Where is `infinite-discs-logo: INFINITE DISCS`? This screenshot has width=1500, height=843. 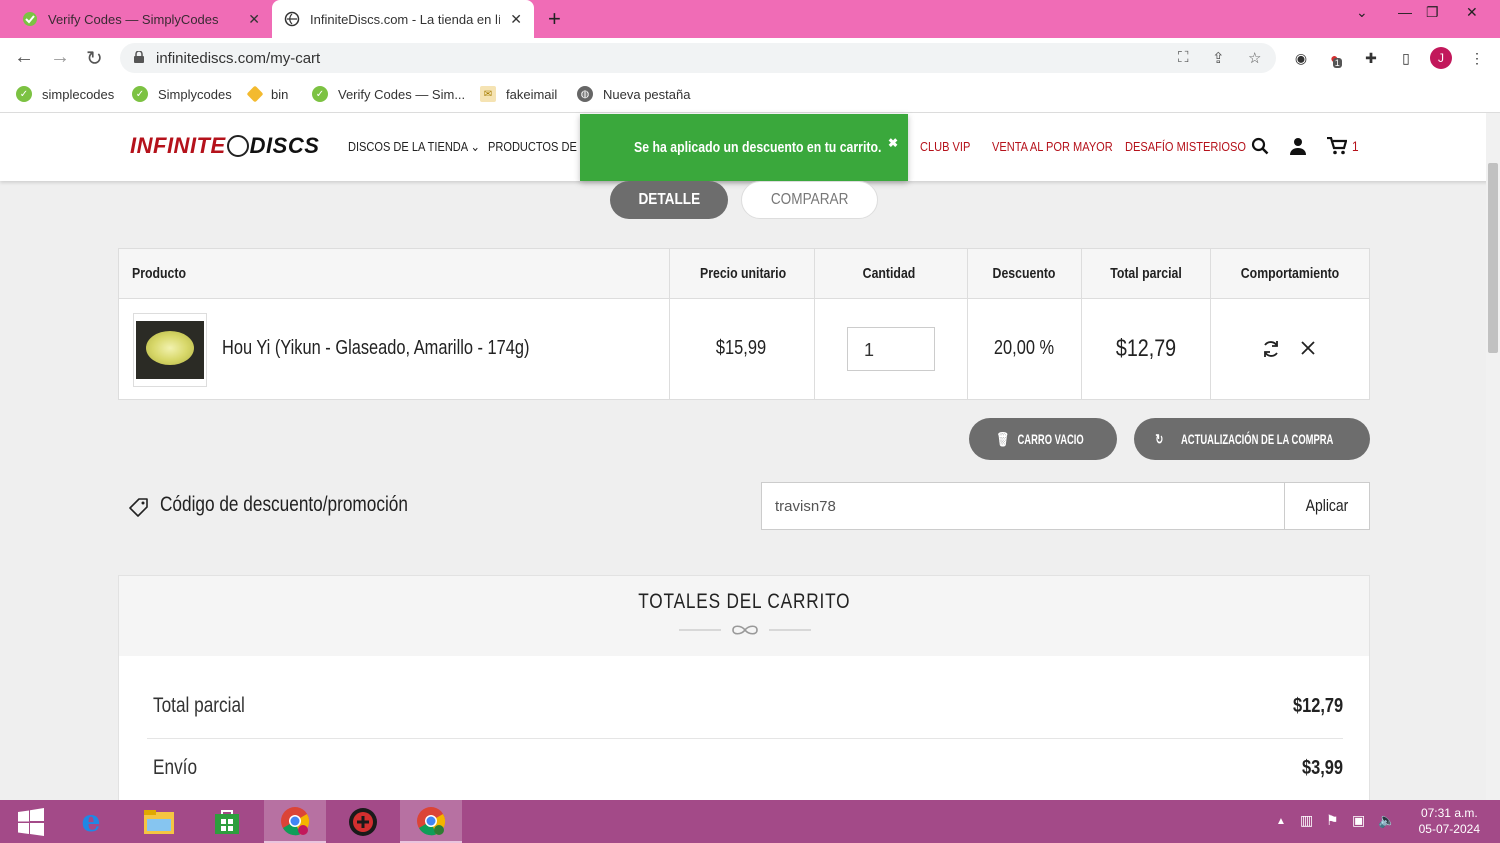
infinite-discs-logo: INFINITE DISCS is located at coordinates (224, 146).